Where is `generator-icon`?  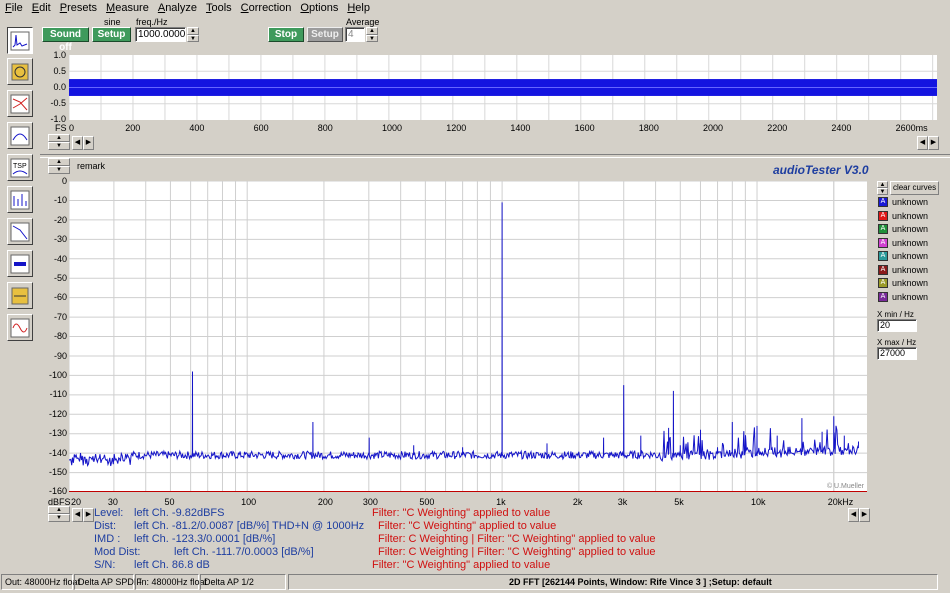 generator-icon is located at coordinates (20, 295).